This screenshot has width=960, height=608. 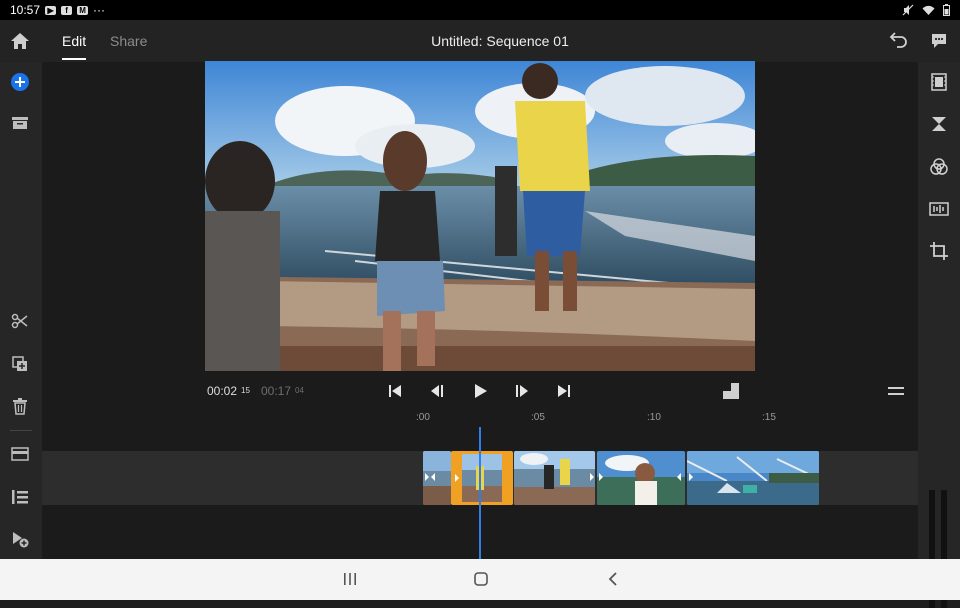 What do you see at coordinates (480, 10) in the screenshot?
I see `status-bar: 10:57 ▶ f M ···` at bounding box center [480, 10].